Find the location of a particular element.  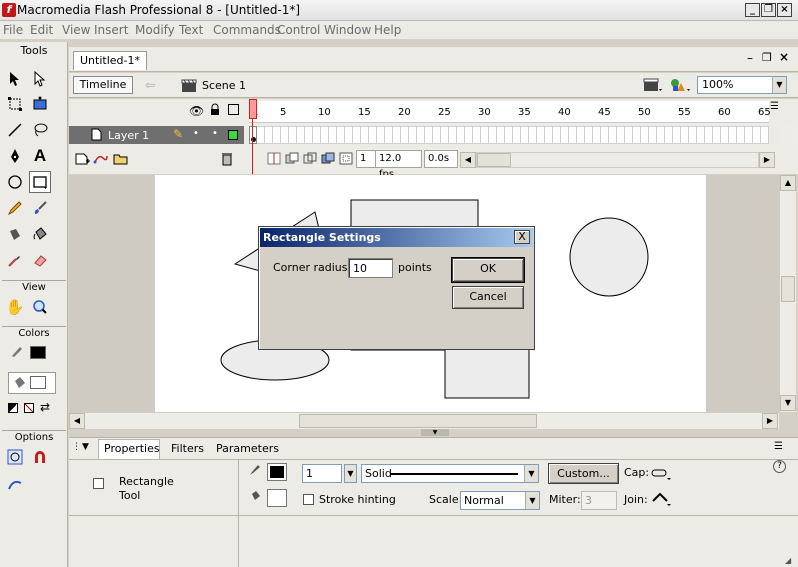

timeline-scroll-right-icon: ▶ is located at coordinates (767, 160).